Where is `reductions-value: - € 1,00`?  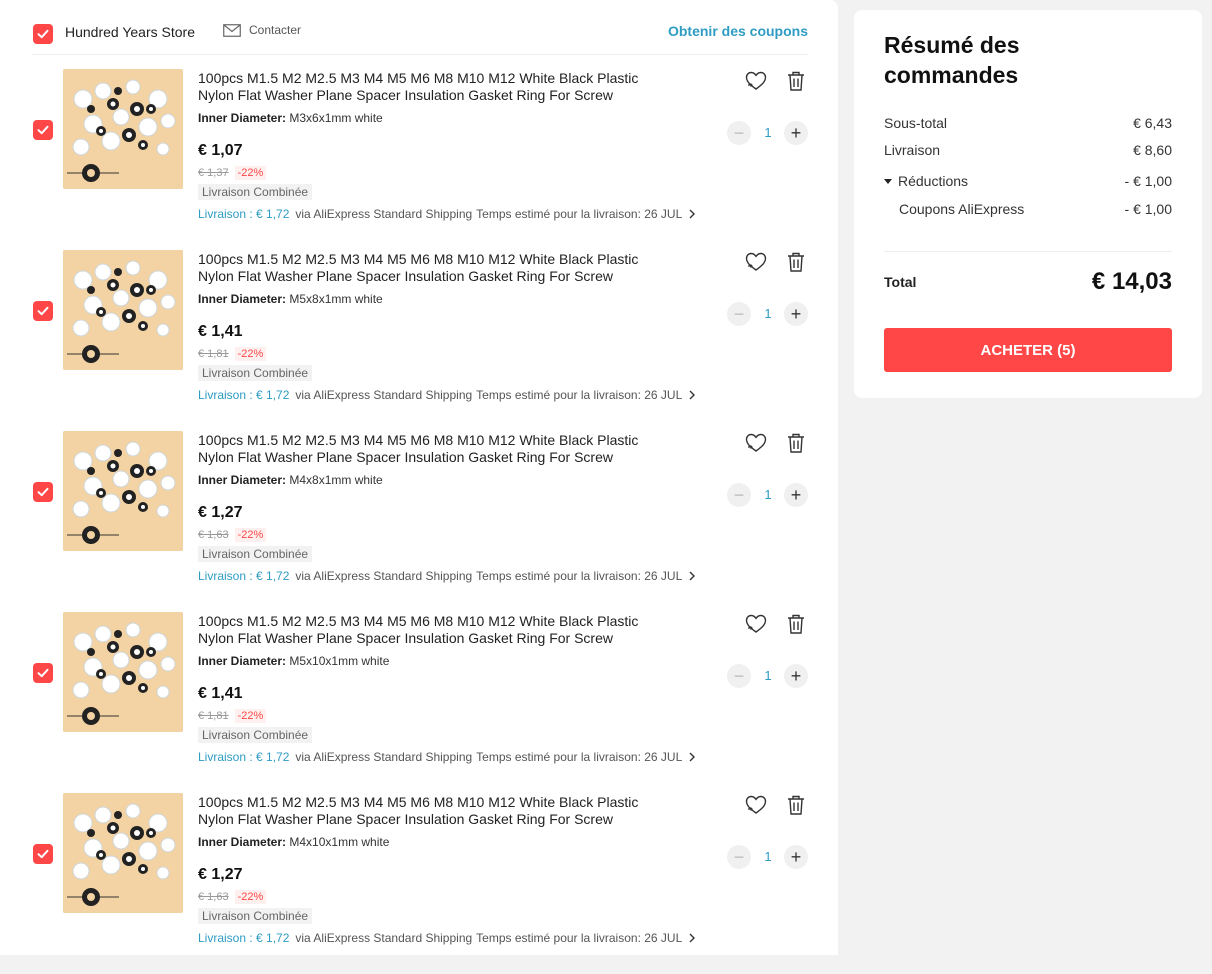
reductions-value: - € 1,00 is located at coordinates (1148, 181).